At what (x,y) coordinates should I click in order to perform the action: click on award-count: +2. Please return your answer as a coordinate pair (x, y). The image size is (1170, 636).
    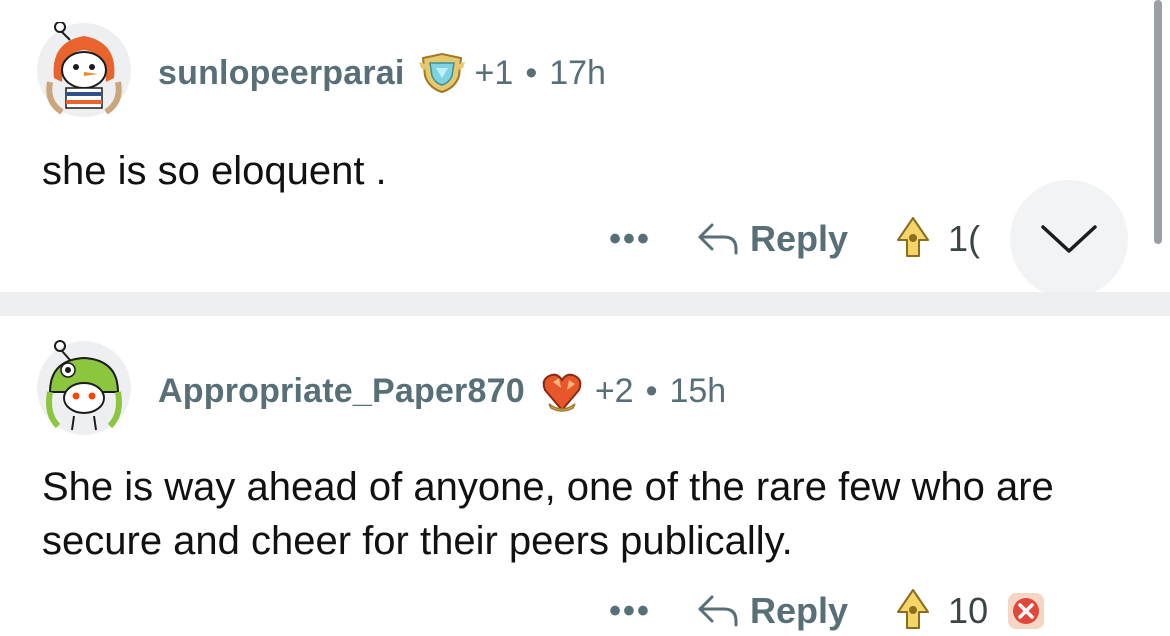
    Looking at the image, I should click on (614, 390).